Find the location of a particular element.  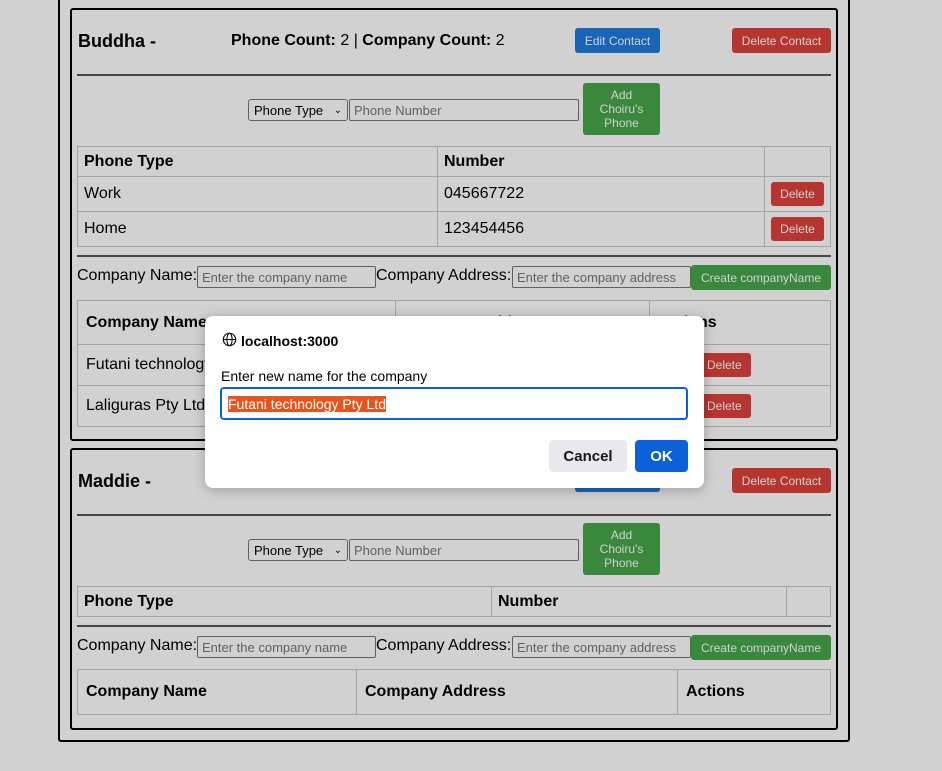

selected-text: Futani technology Pty Ltd is located at coordinates (307, 403).